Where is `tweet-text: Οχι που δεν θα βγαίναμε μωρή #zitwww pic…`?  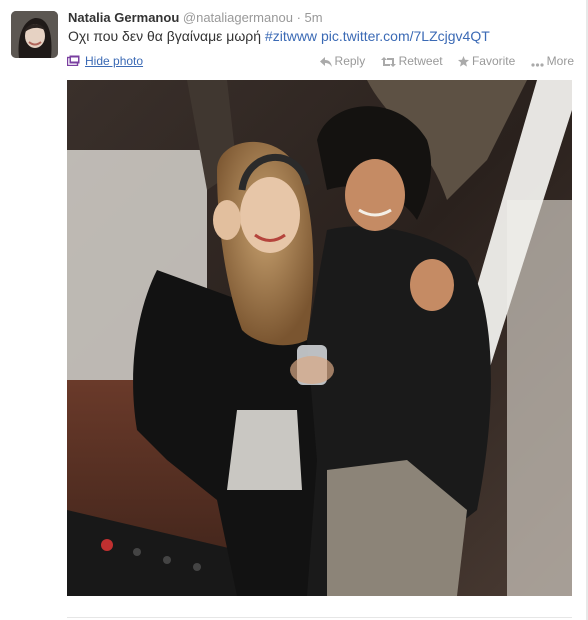
tweet-text: Οχι που δεν θα βγαίναμε μωρή #zitwww pic… is located at coordinates (323, 36).